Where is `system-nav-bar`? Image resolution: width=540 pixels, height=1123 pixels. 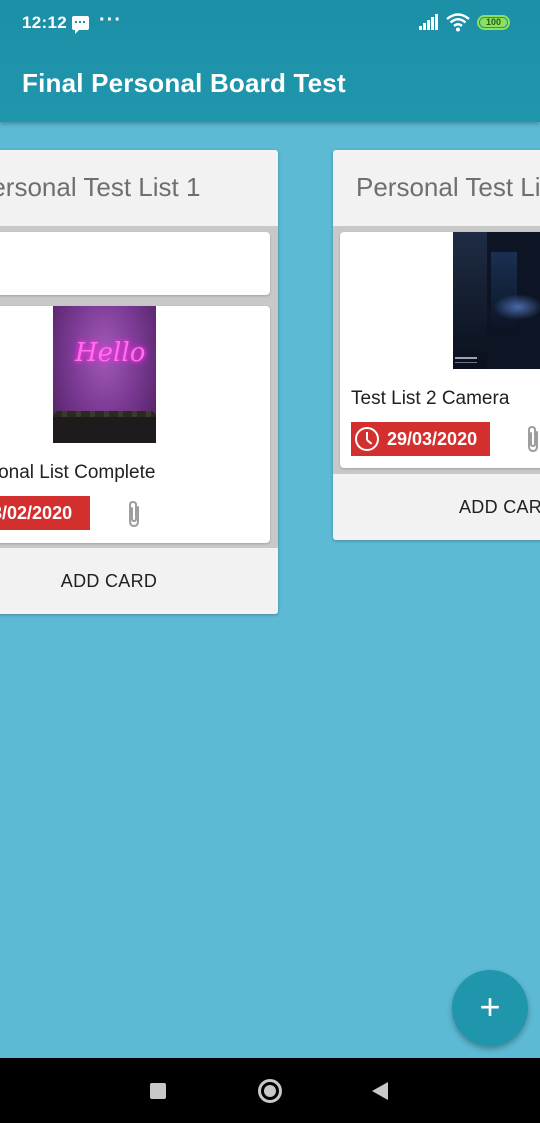
system-nav-bar is located at coordinates (270, 1090).